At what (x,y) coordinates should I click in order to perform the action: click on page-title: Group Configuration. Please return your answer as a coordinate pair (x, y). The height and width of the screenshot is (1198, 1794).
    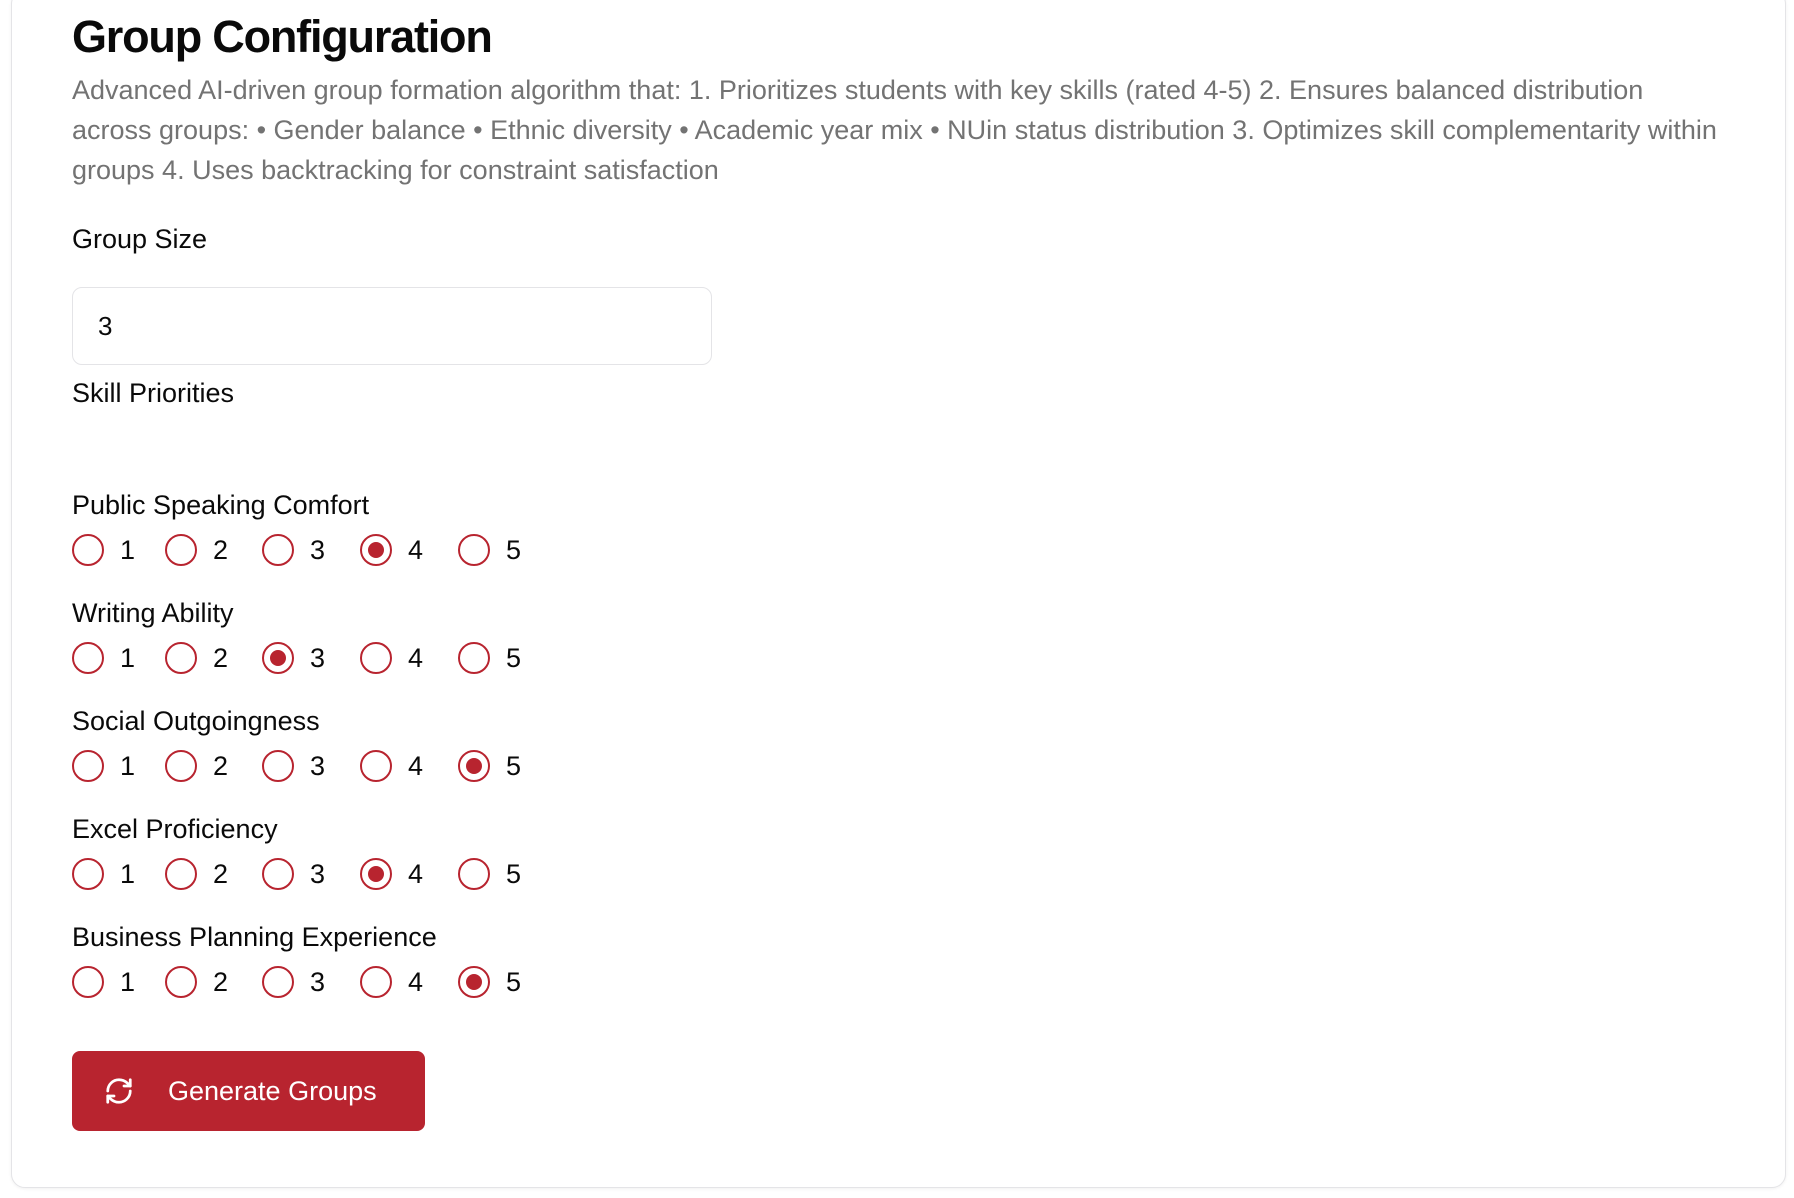
    Looking at the image, I should click on (282, 36).